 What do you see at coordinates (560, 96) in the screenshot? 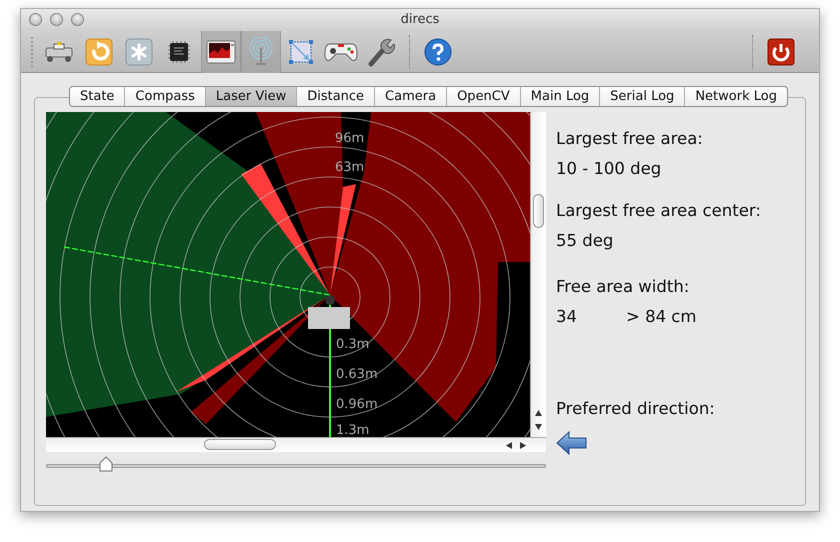
I see `tab: Main Log` at bounding box center [560, 96].